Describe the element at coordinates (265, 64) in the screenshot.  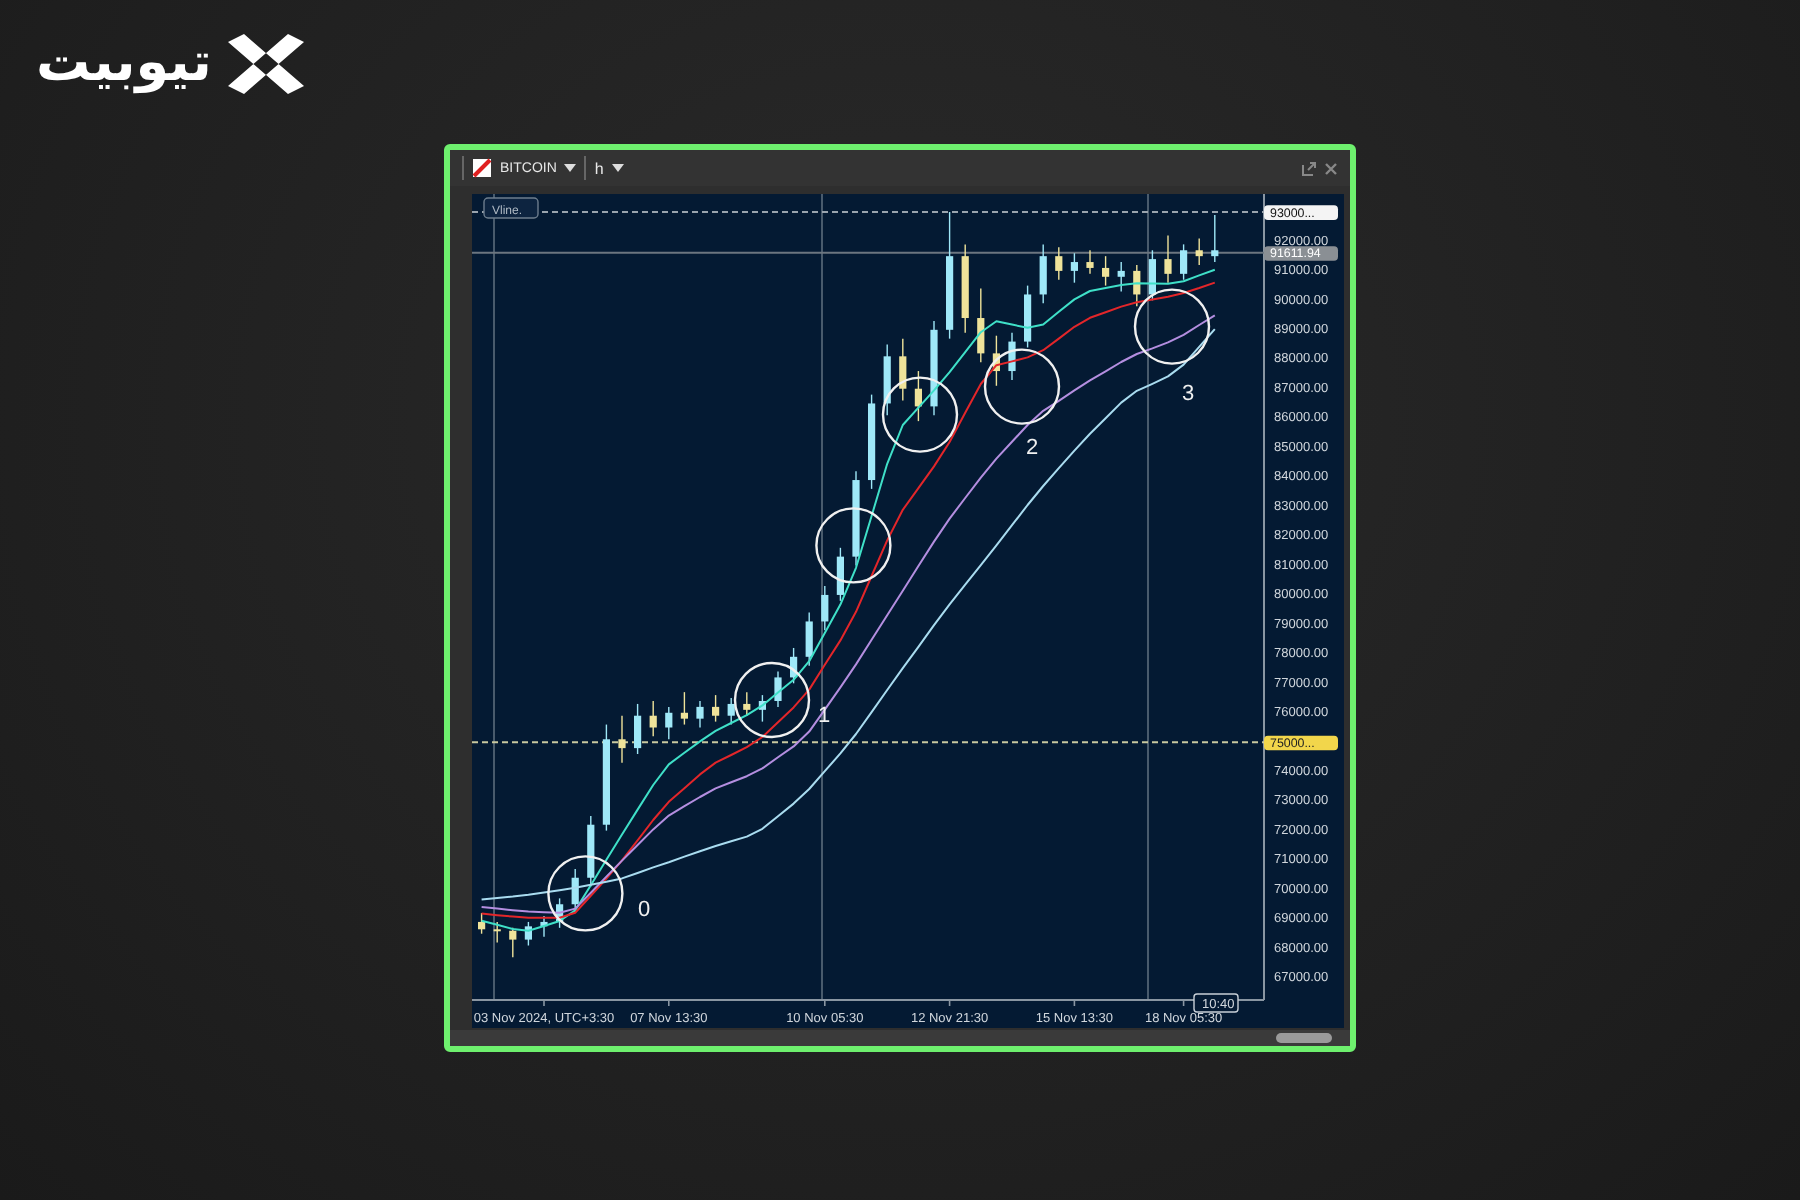
I see `logo-icon` at that location.